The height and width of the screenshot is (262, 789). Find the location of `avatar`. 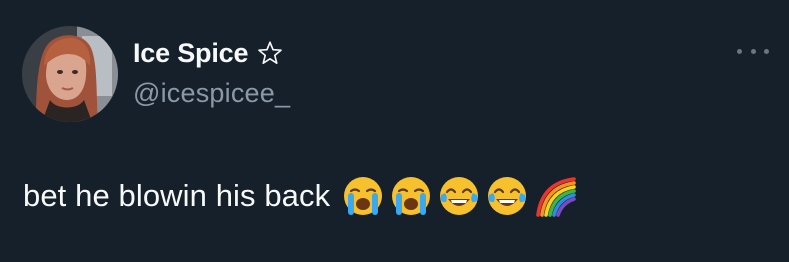

avatar is located at coordinates (70, 74).